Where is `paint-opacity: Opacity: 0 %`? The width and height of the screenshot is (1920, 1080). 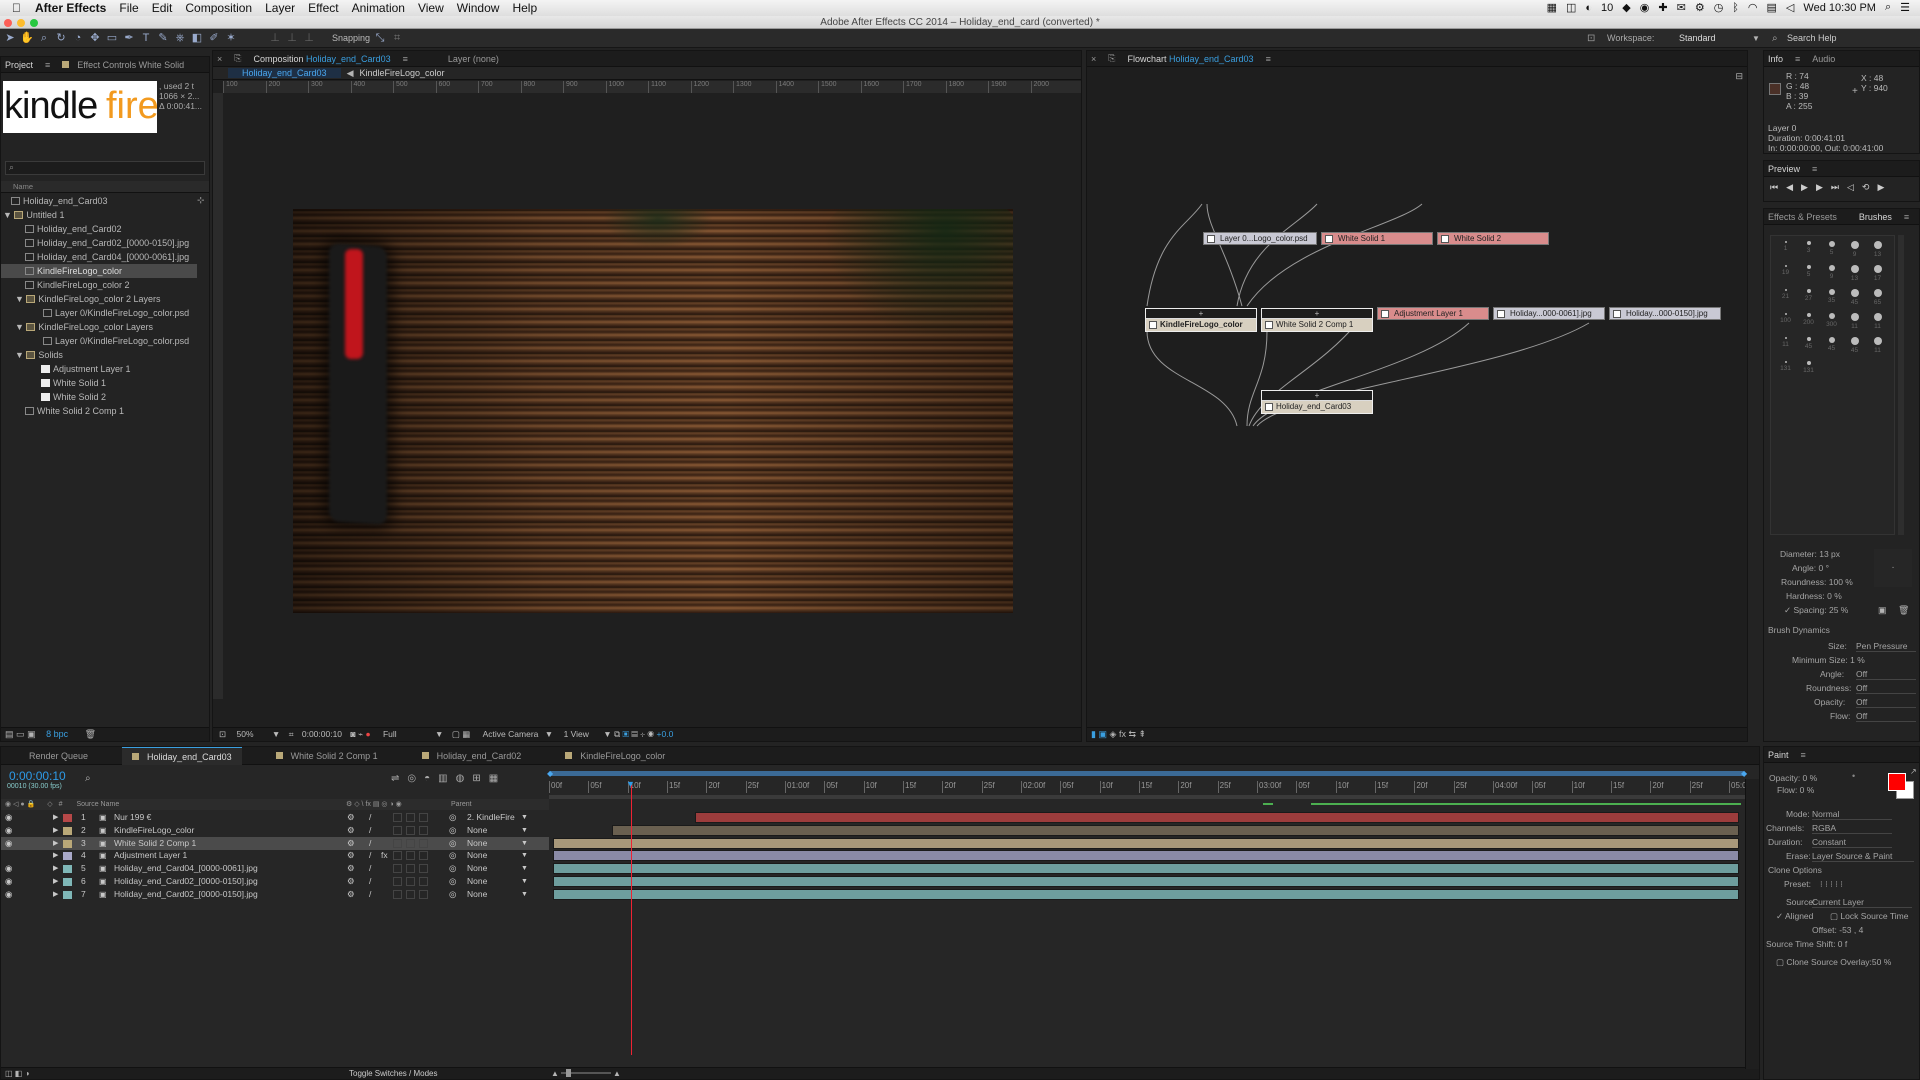
paint-opacity: Opacity: 0 % is located at coordinates (1793, 778).